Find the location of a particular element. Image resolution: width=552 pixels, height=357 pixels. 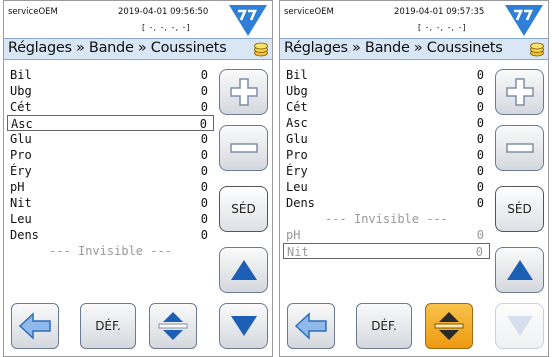

breadcrumb-text: Réglages » Bande » Coussinets is located at coordinates (393, 48).